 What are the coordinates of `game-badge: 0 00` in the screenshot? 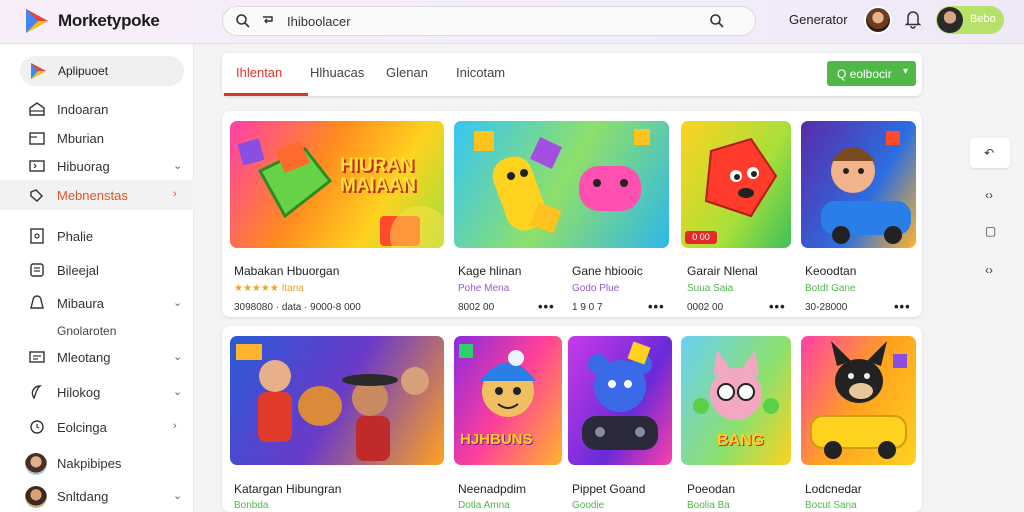 It's located at (701, 237).